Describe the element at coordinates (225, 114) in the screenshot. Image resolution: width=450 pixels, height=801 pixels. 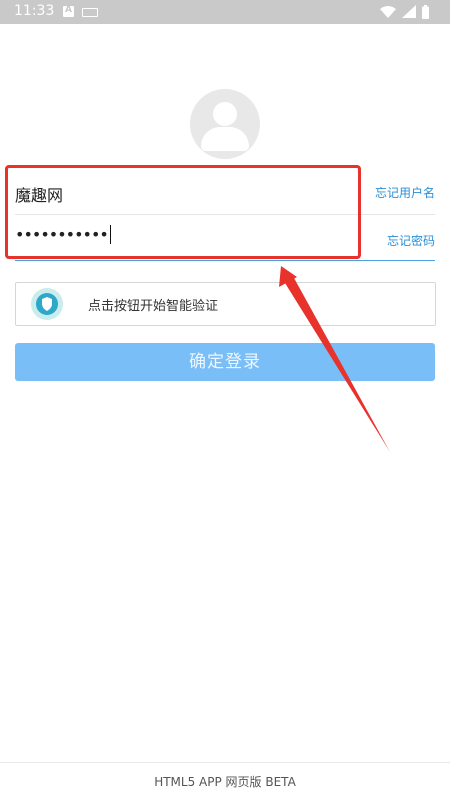
I see `avatar-head` at that location.